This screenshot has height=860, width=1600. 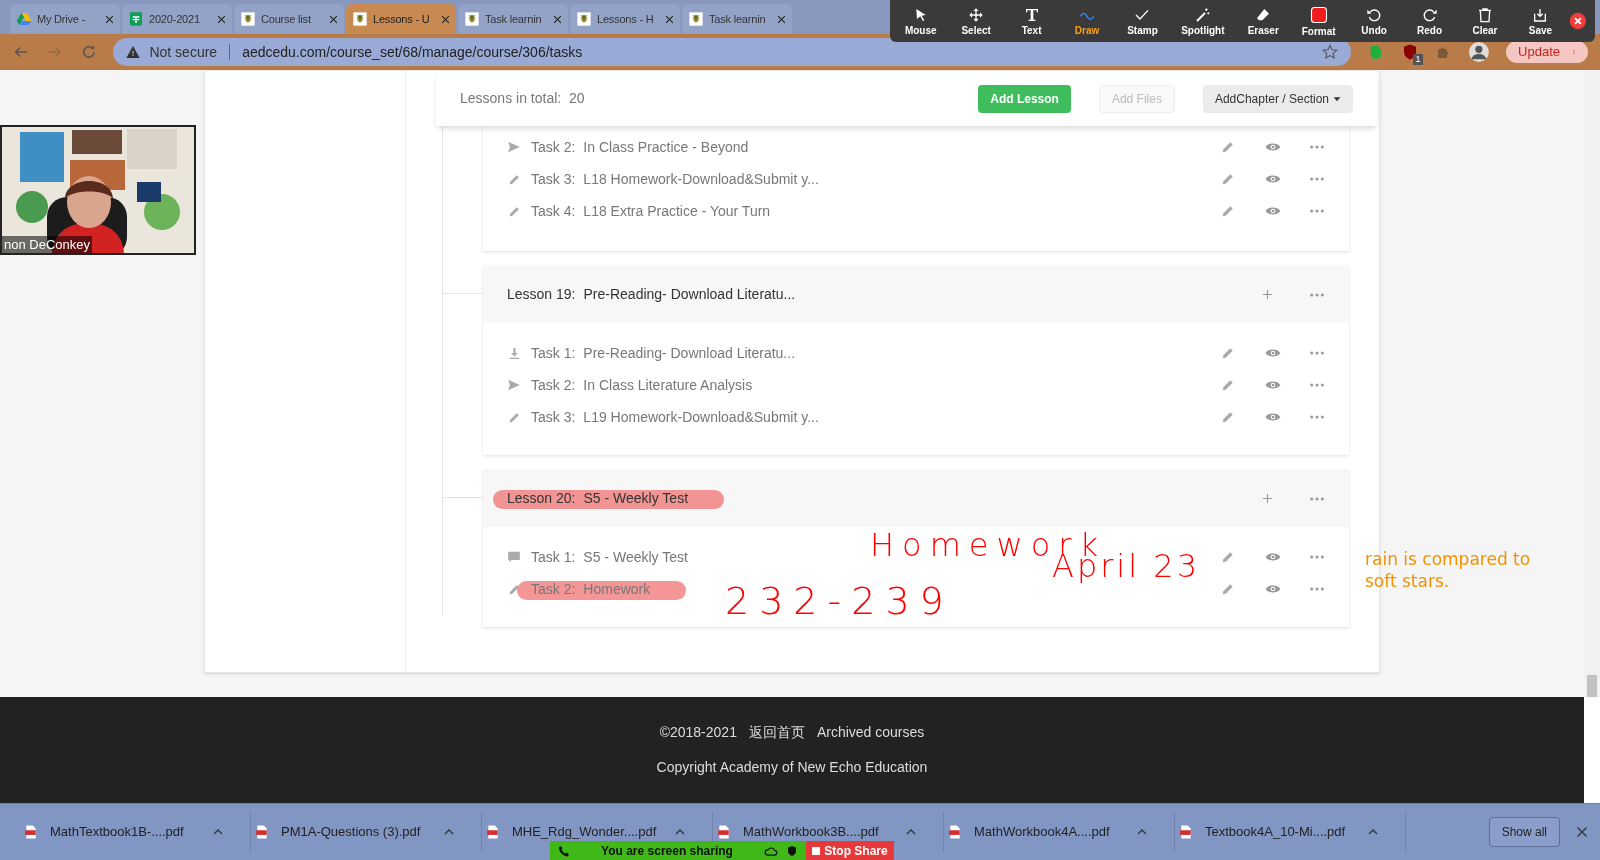 I want to click on lesson-number: Lesson 20:, so click(x=541, y=498).